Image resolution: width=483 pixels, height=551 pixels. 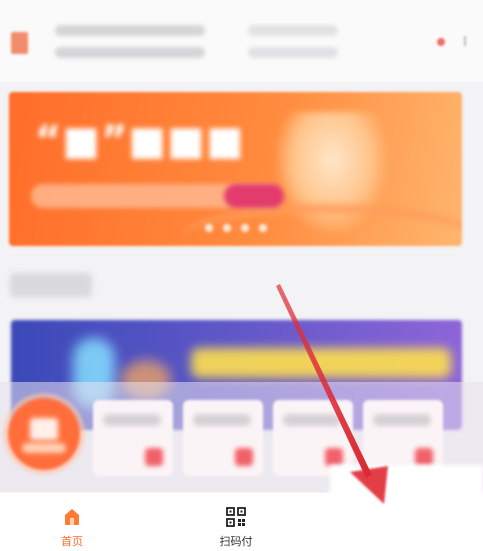 I want to click on annotation-arrow, so click(x=332, y=394).